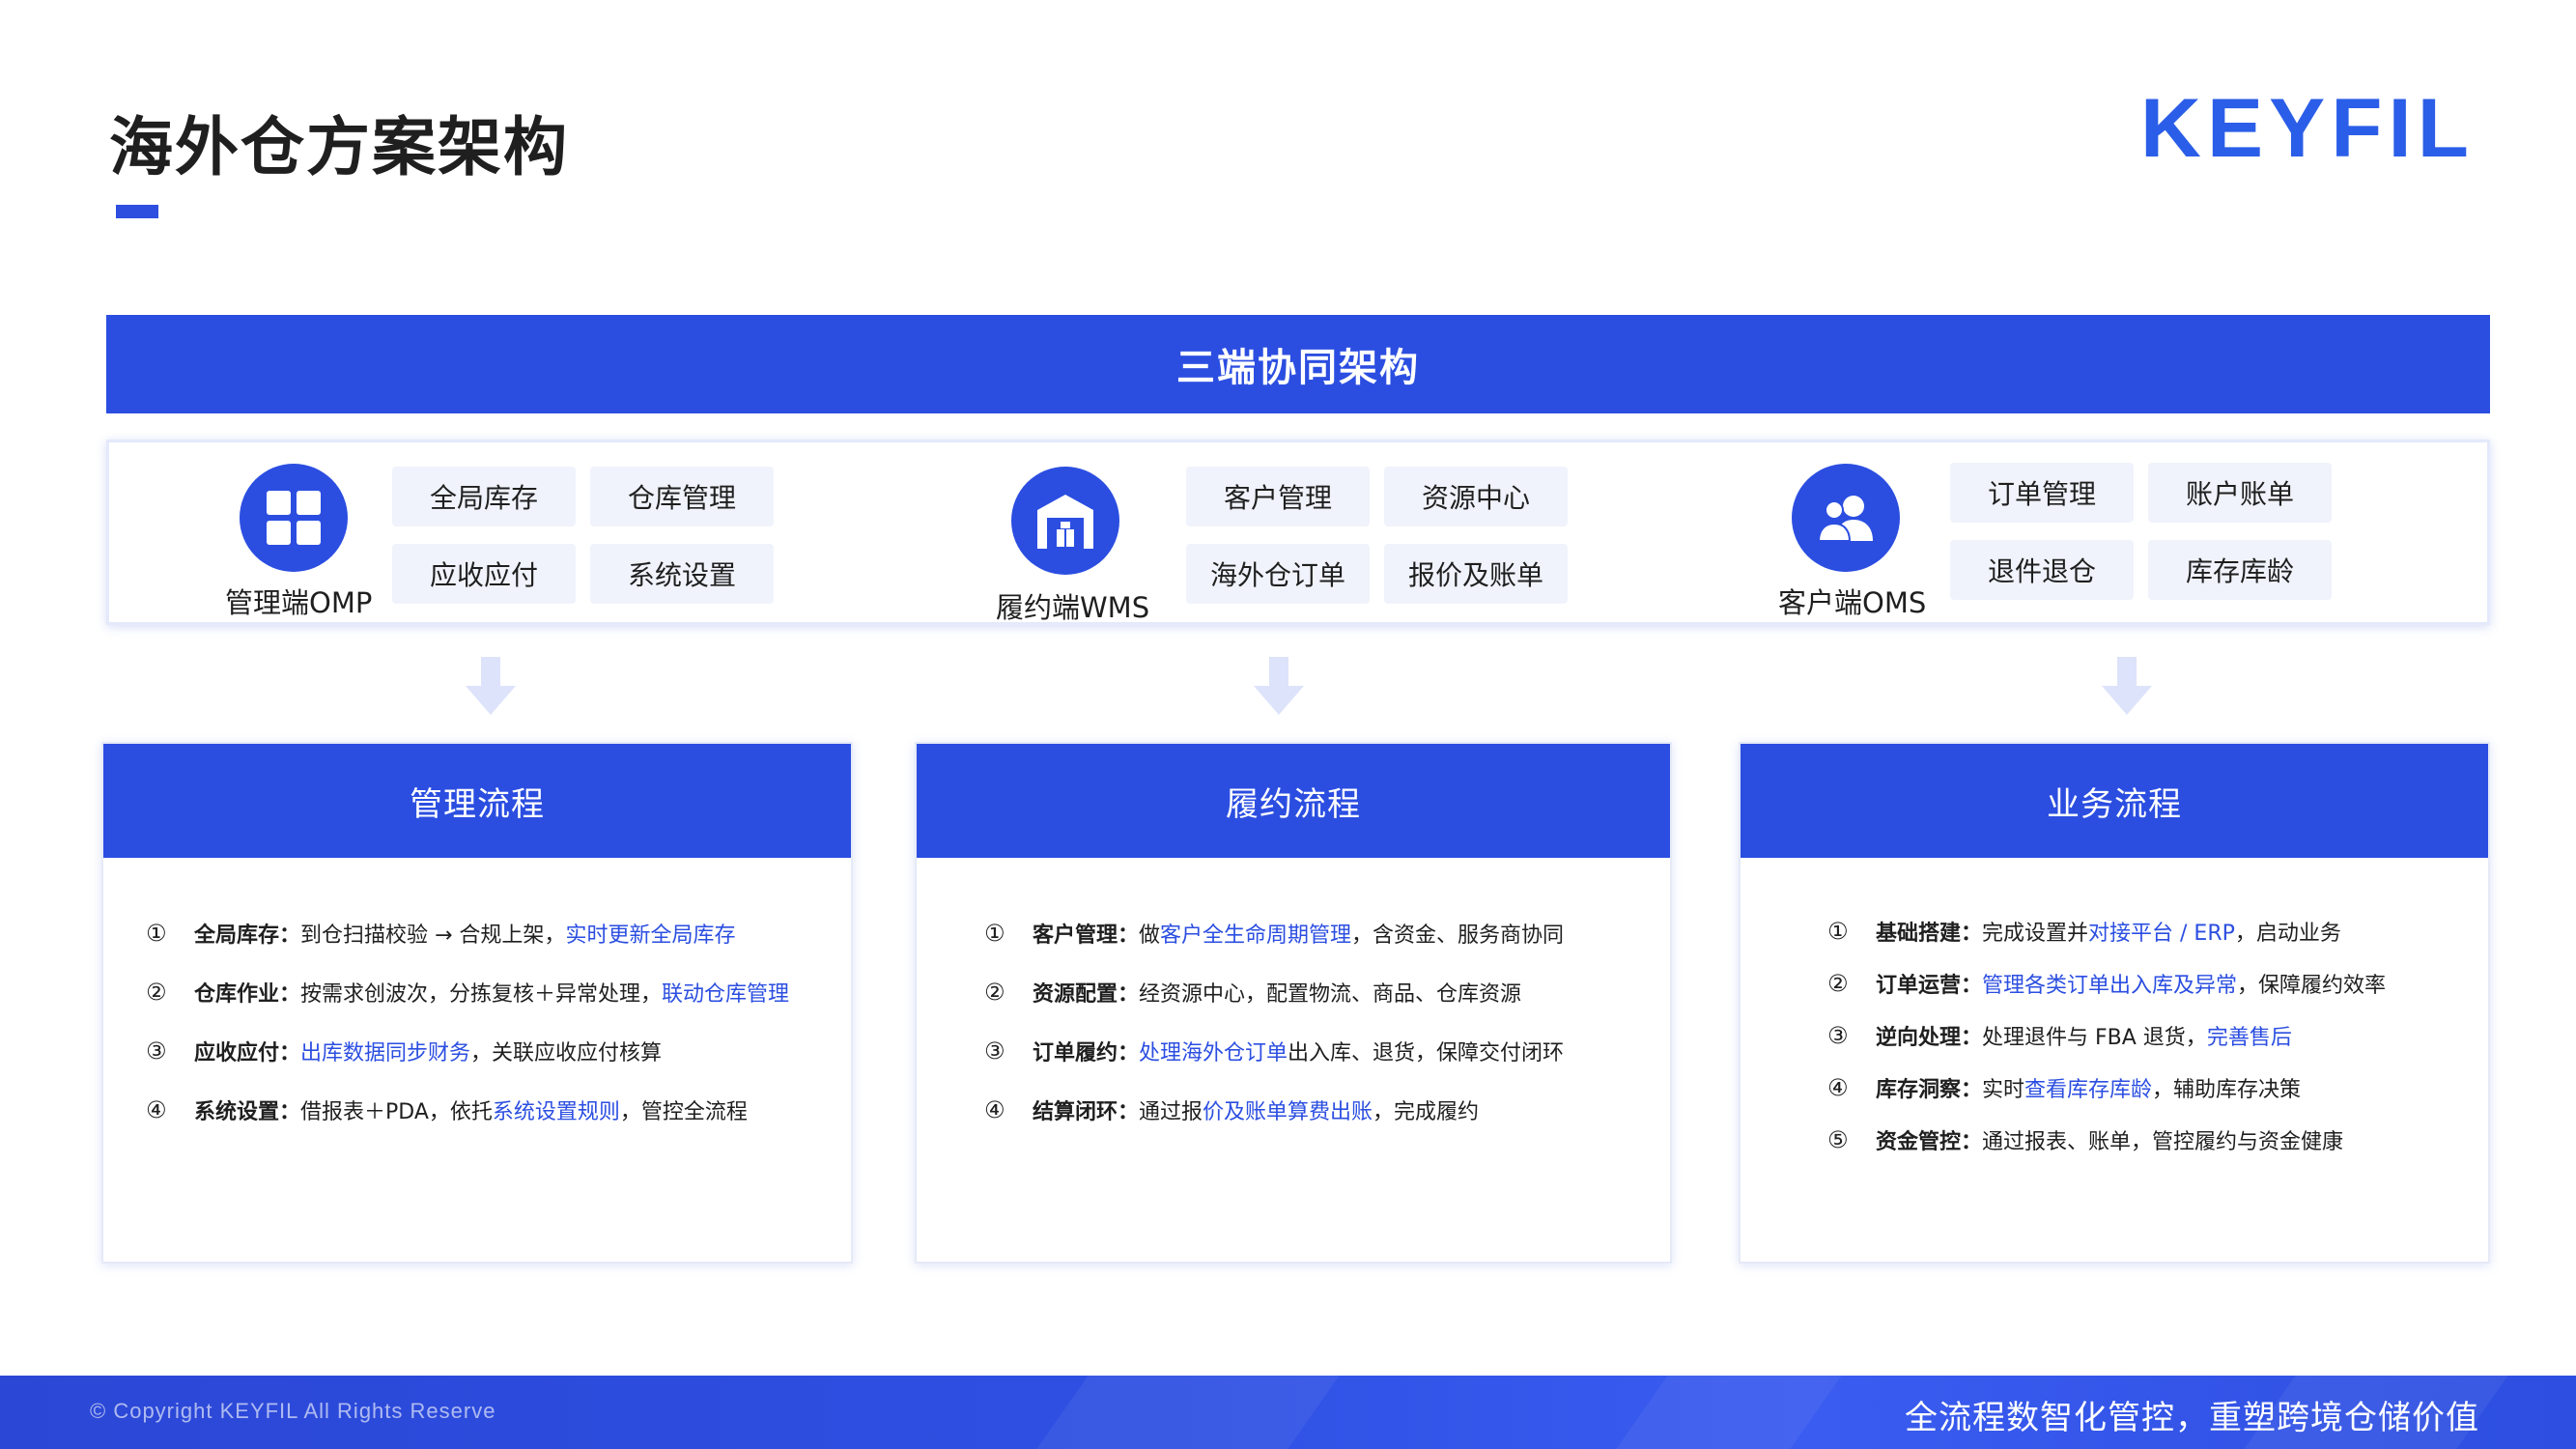 The height and width of the screenshot is (1449, 2576). What do you see at coordinates (682, 497) in the screenshot?
I see `module-chip: 仓库管理` at bounding box center [682, 497].